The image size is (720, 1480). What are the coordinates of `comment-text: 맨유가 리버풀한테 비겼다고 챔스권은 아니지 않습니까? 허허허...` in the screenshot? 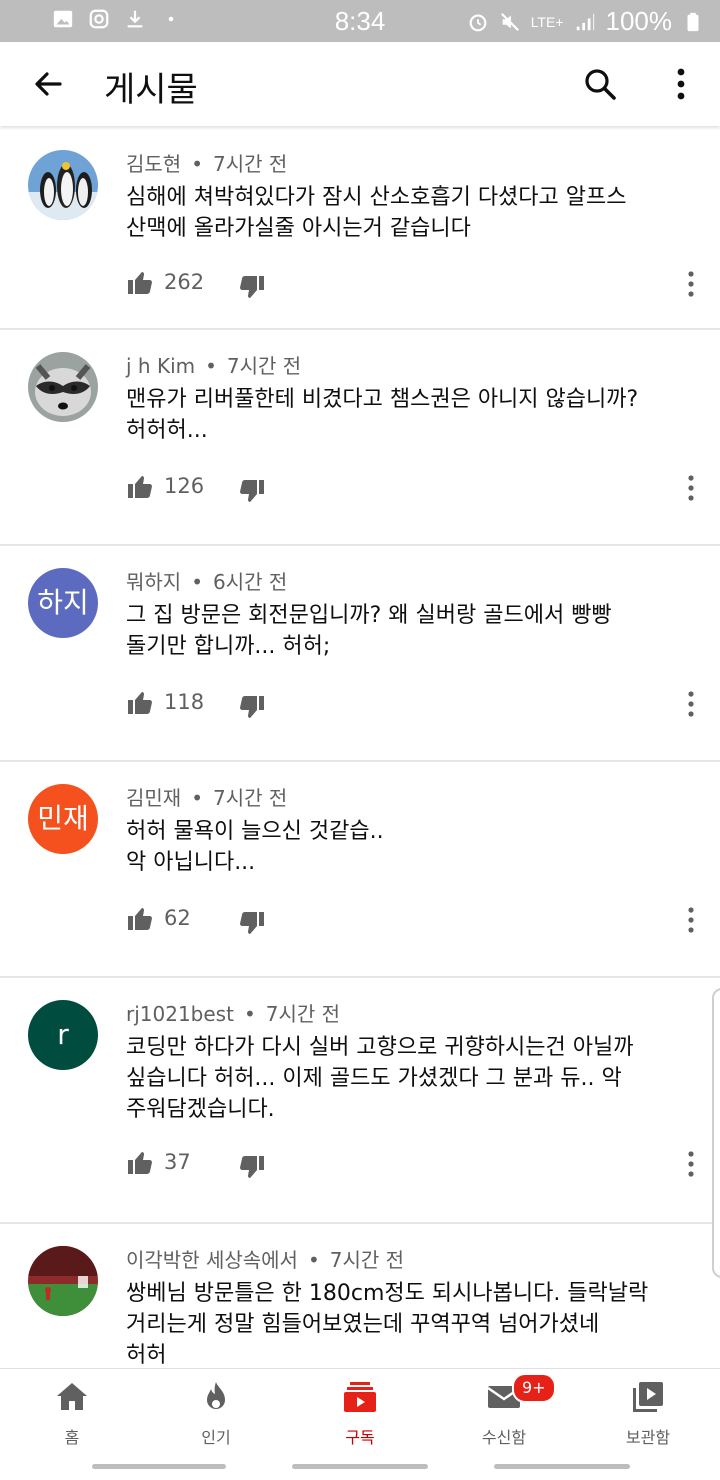 It's located at (406, 415).